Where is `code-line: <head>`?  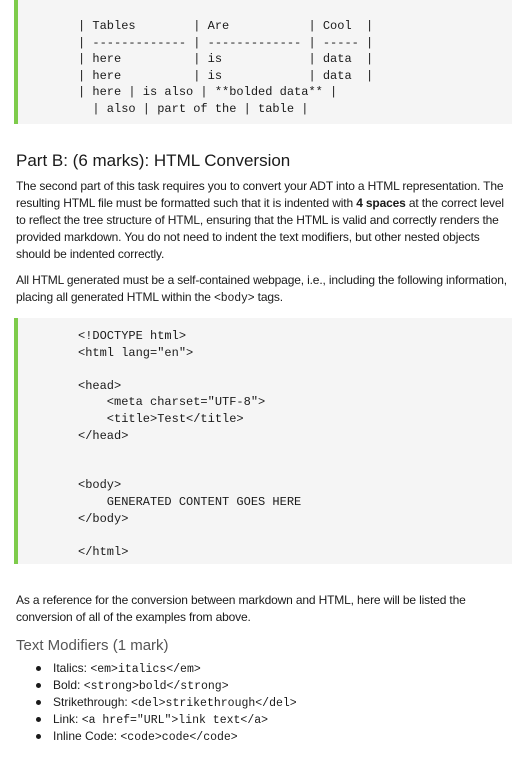
code-line: <head> is located at coordinates (100, 385).